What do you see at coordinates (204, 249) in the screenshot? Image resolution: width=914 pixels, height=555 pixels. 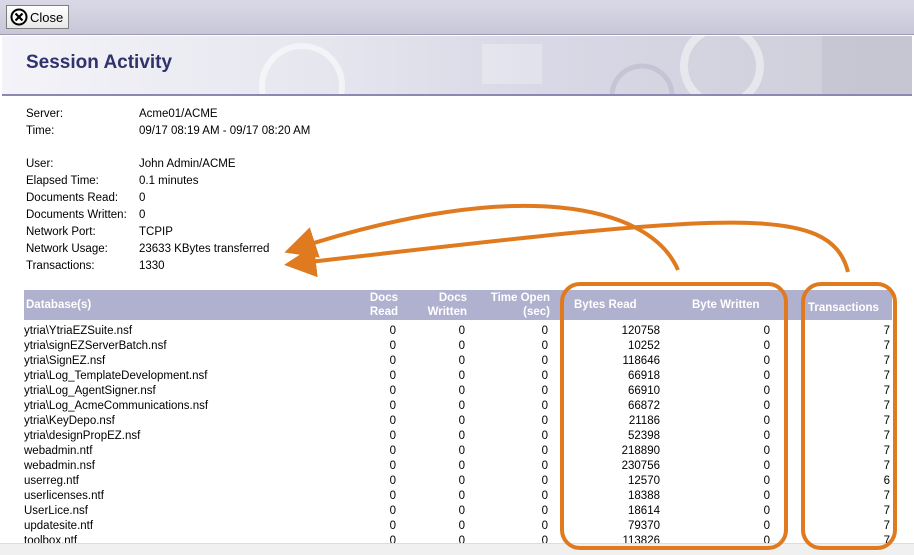 I see `network-usage-value: 23633 KBytes transferred` at bounding box center [204, 249].